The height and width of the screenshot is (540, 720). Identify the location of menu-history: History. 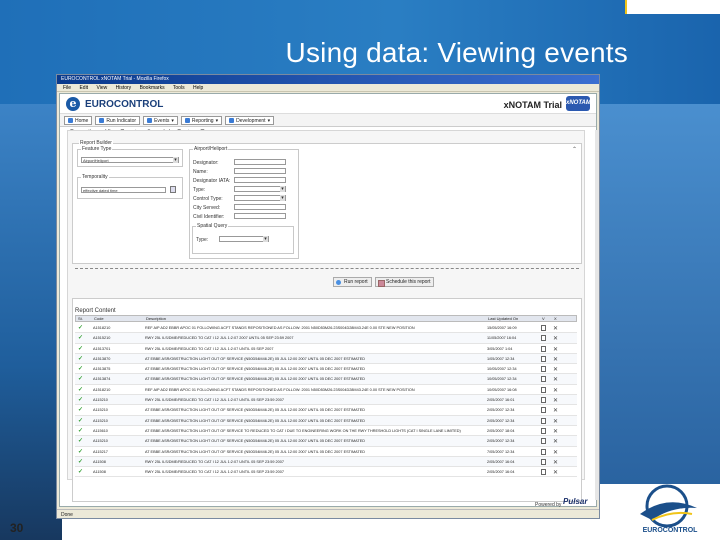
(124, 88).